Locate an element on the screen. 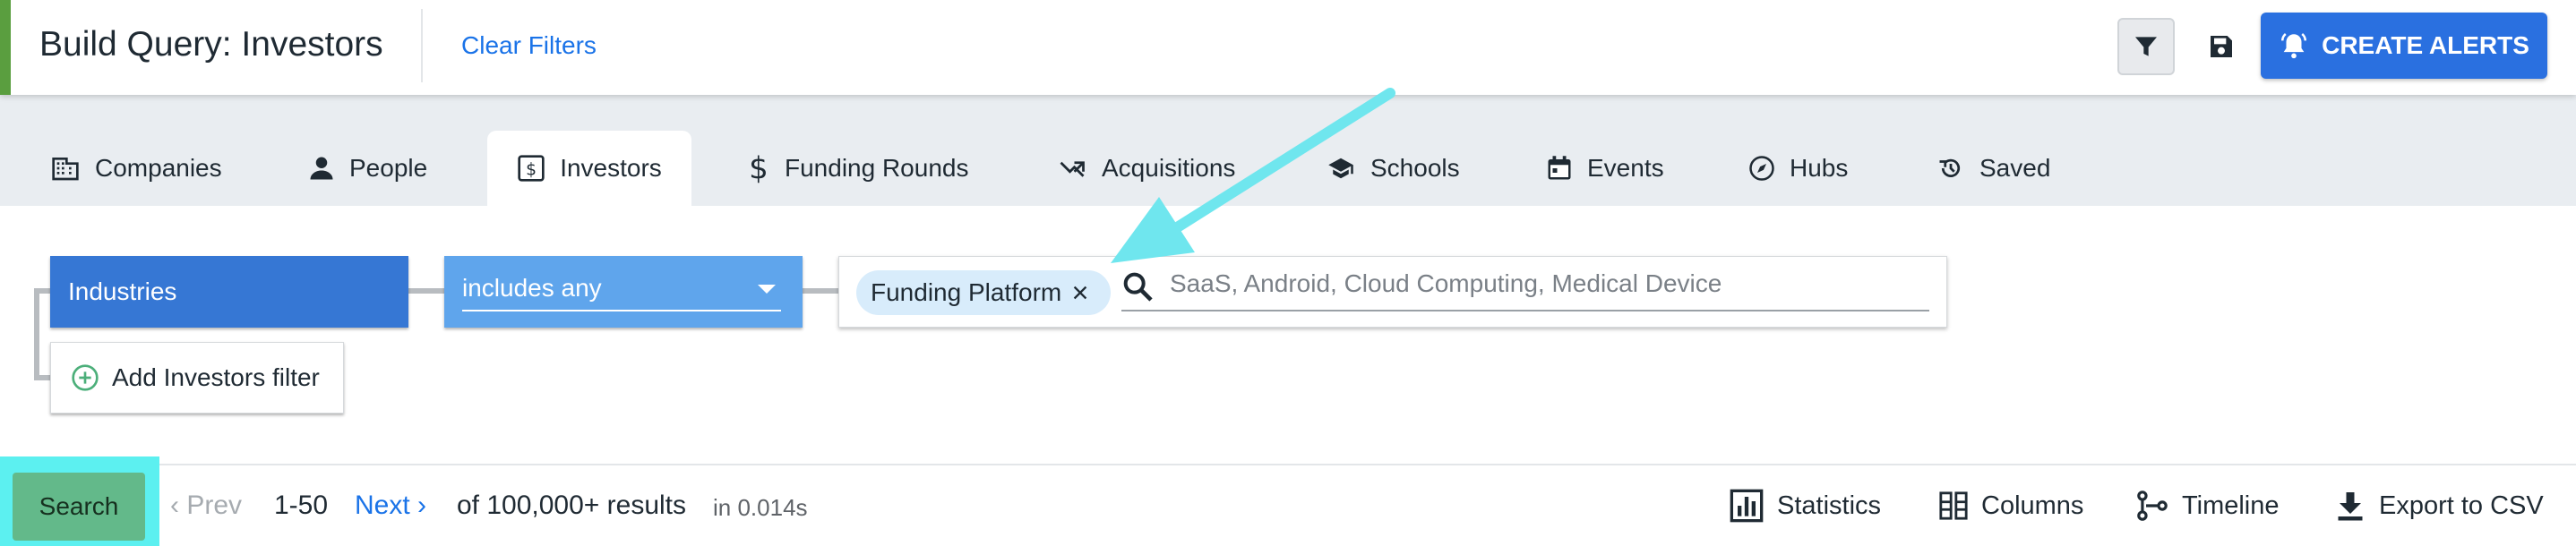 The image size is (2576, 546). tab-schools: Schools is located at coordinates (1393, 168).